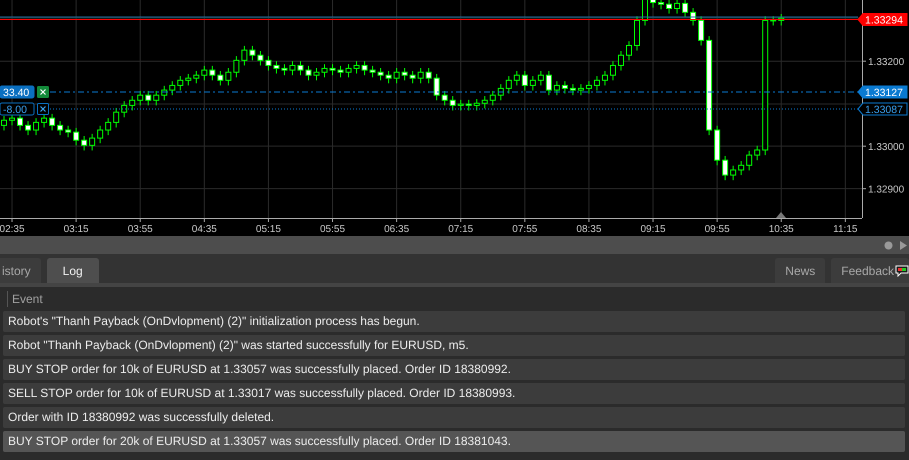  I want to click on time-axis-label: 09:15, so click(653, 229).